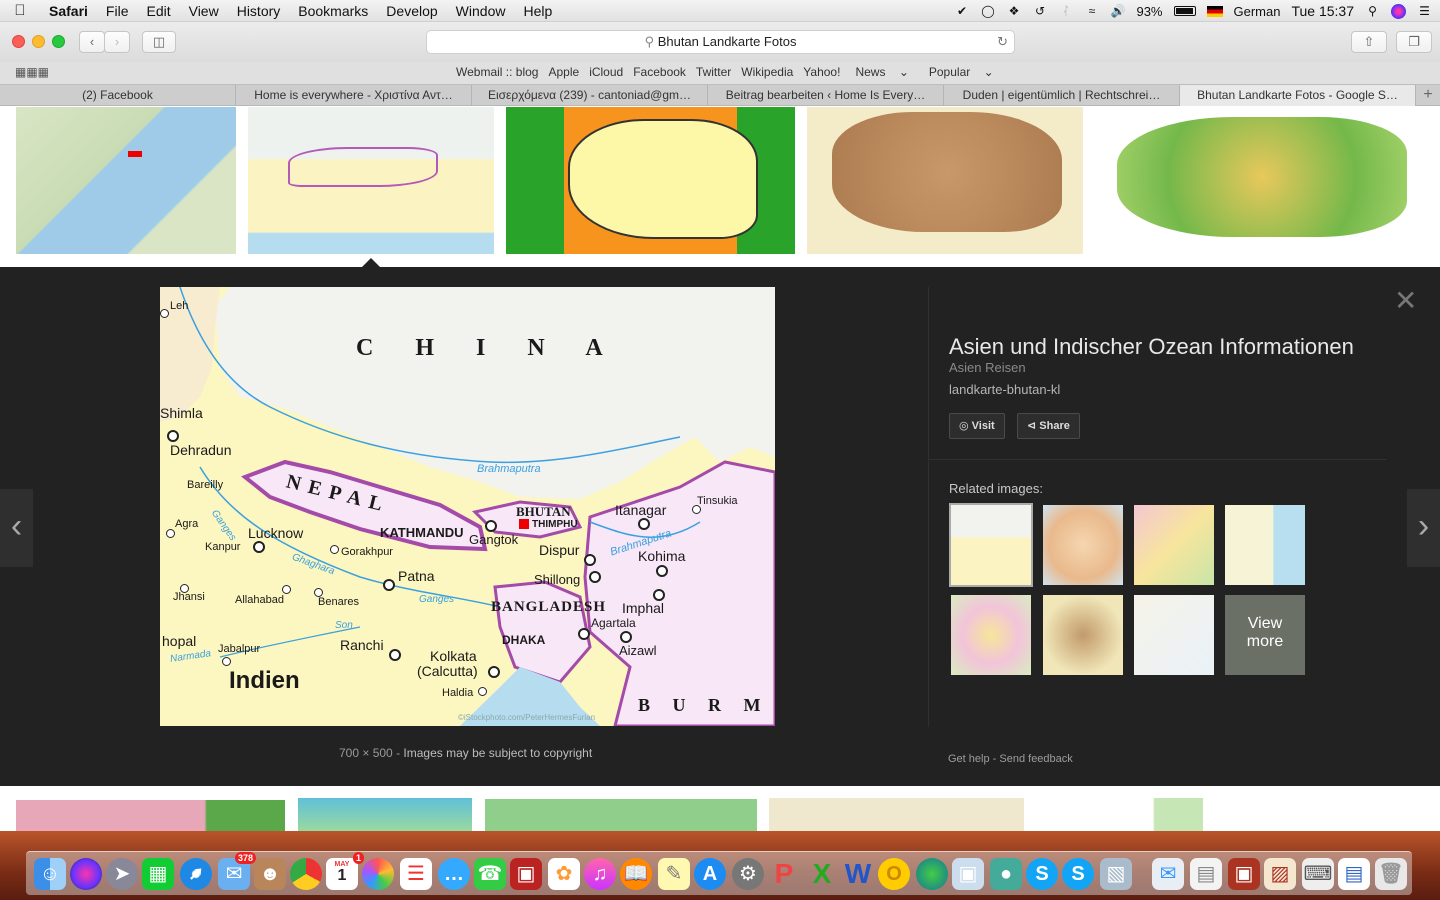  What do you see at coordinates (784, 874) in the screenshot?
I see `powerpoint-icon: P` at bounding box center [784, 874].